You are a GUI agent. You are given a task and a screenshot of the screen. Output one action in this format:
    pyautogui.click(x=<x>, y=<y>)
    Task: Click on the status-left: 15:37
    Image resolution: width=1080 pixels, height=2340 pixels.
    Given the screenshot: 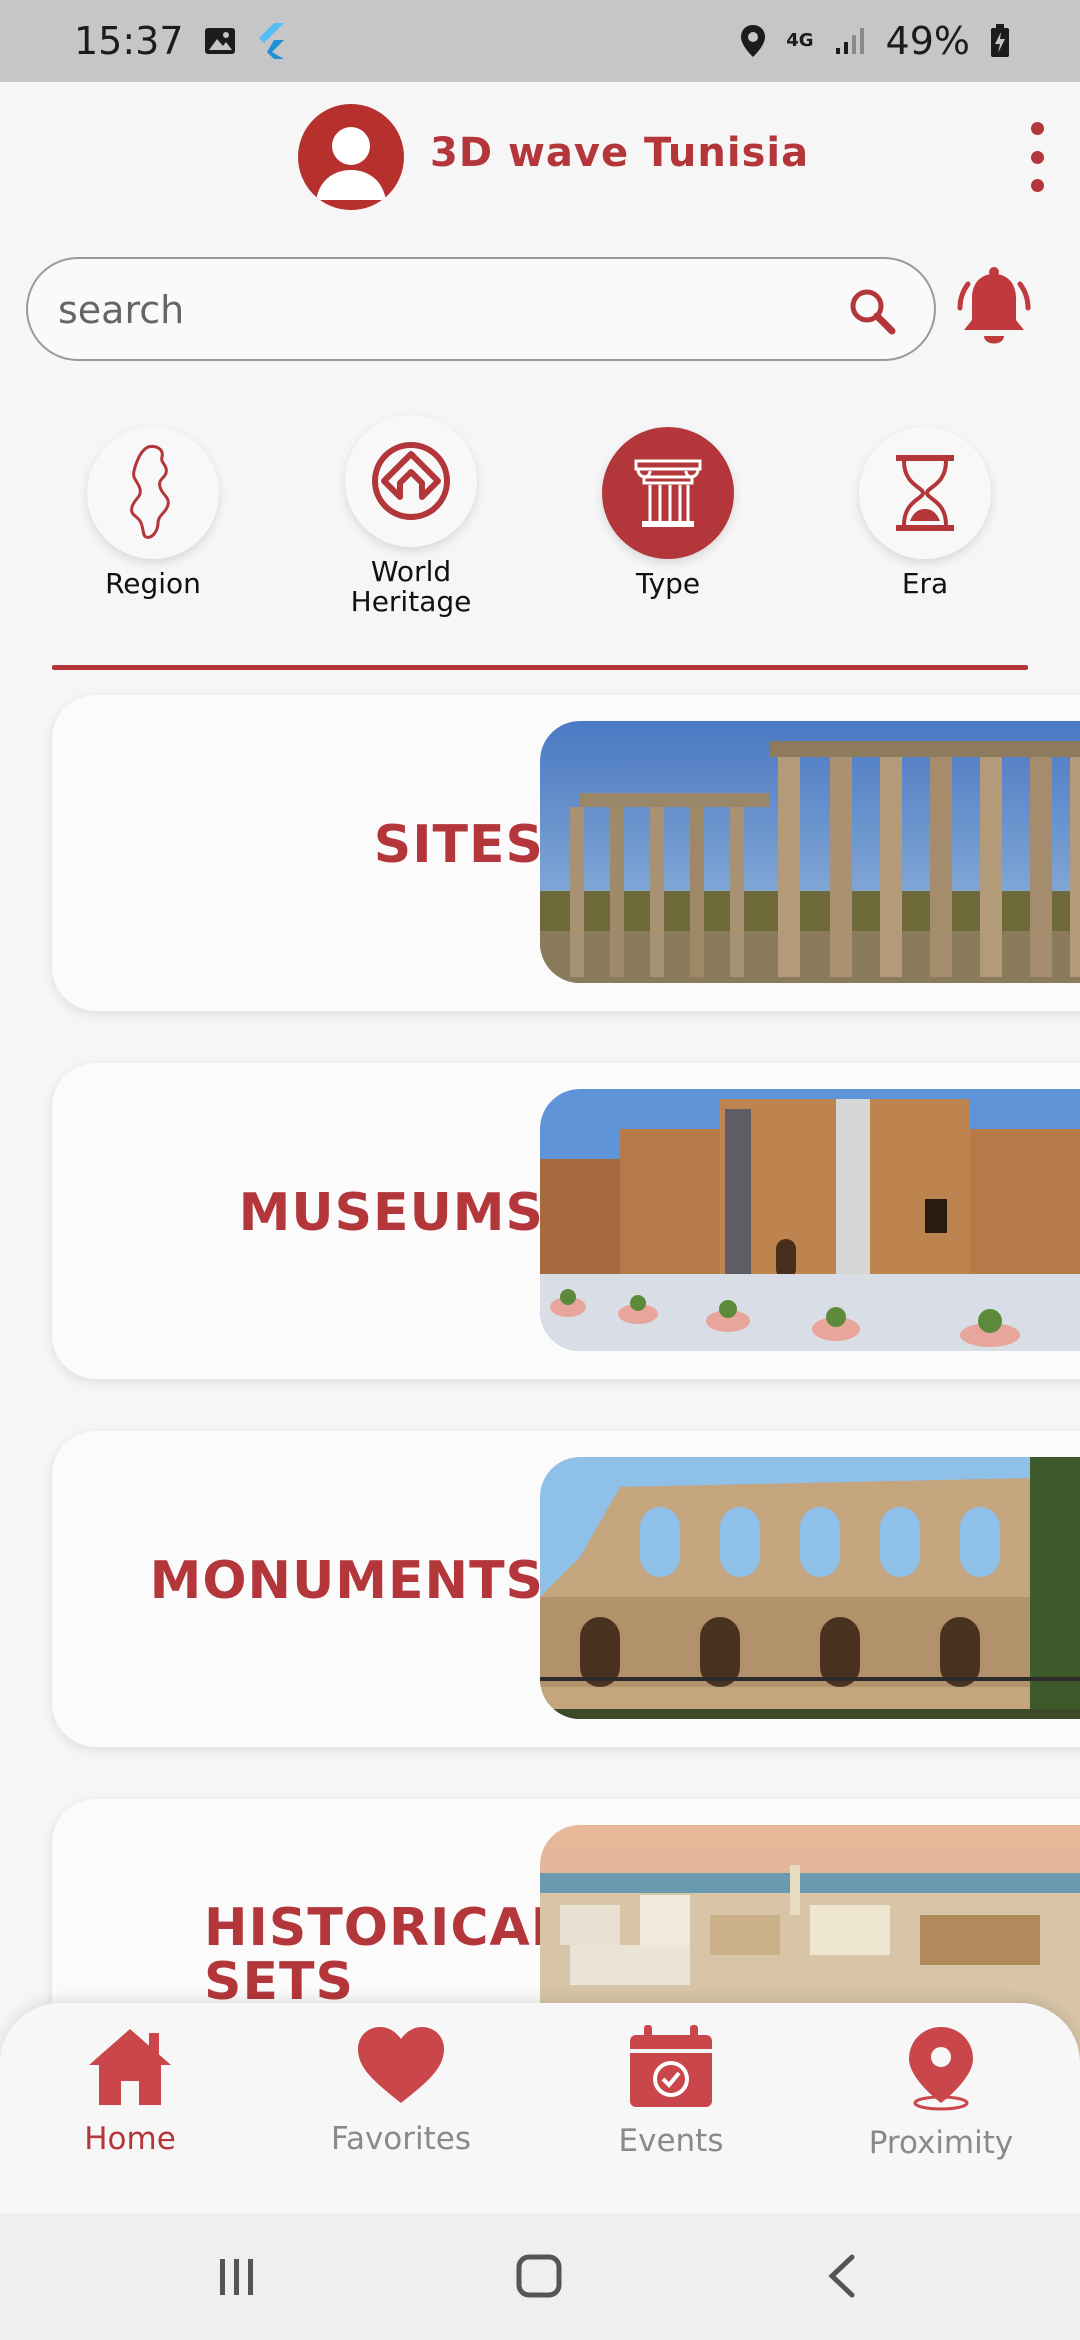 What is the action you would take?
    pyautogui.click(x=180, y=41)
    